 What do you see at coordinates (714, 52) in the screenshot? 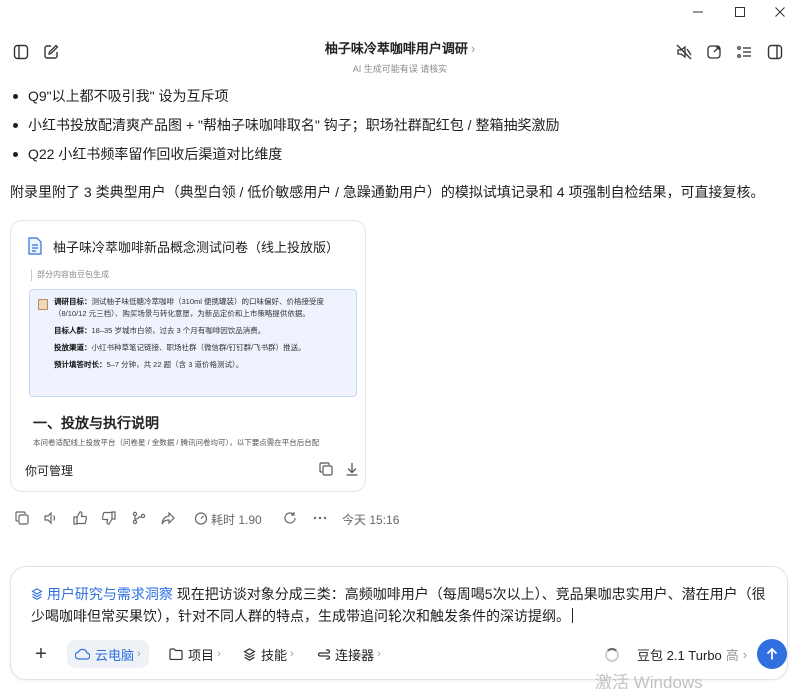
I see `share-icon` at bounding box center [714, 52].